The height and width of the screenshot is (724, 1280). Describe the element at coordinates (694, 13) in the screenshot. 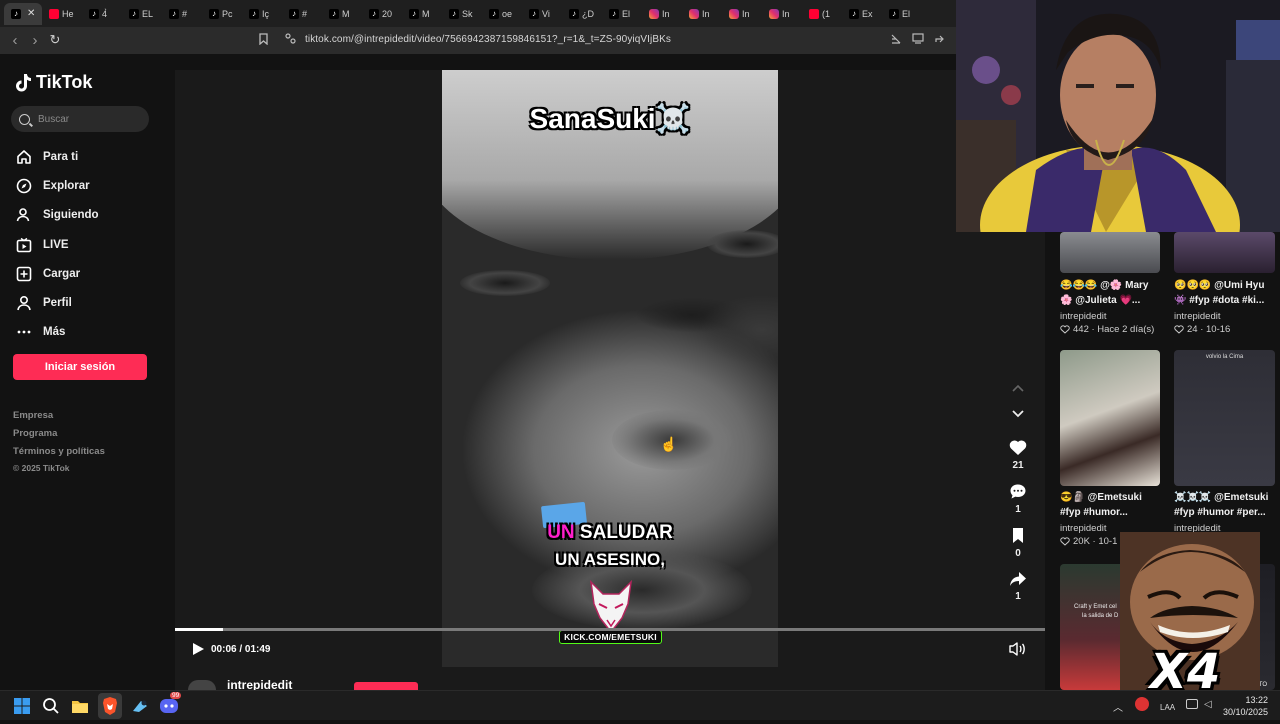

I see `instagram-favicon-icon` at that location.